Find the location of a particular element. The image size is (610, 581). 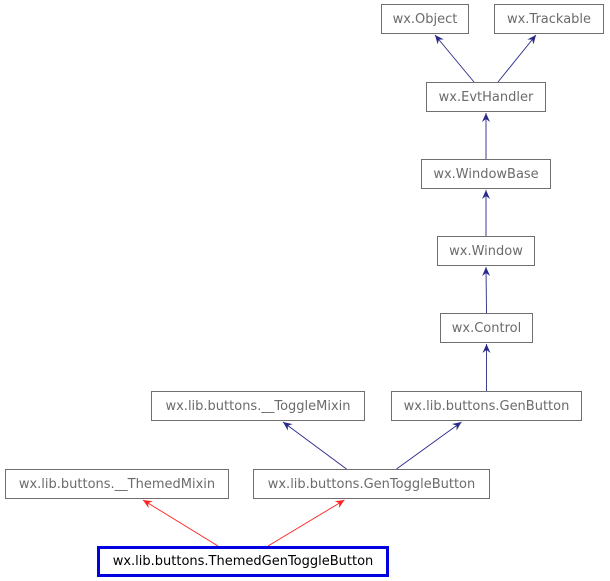

node-genbutton: wx.lib.buttons.GenButton is located at coordinates (486, 406).